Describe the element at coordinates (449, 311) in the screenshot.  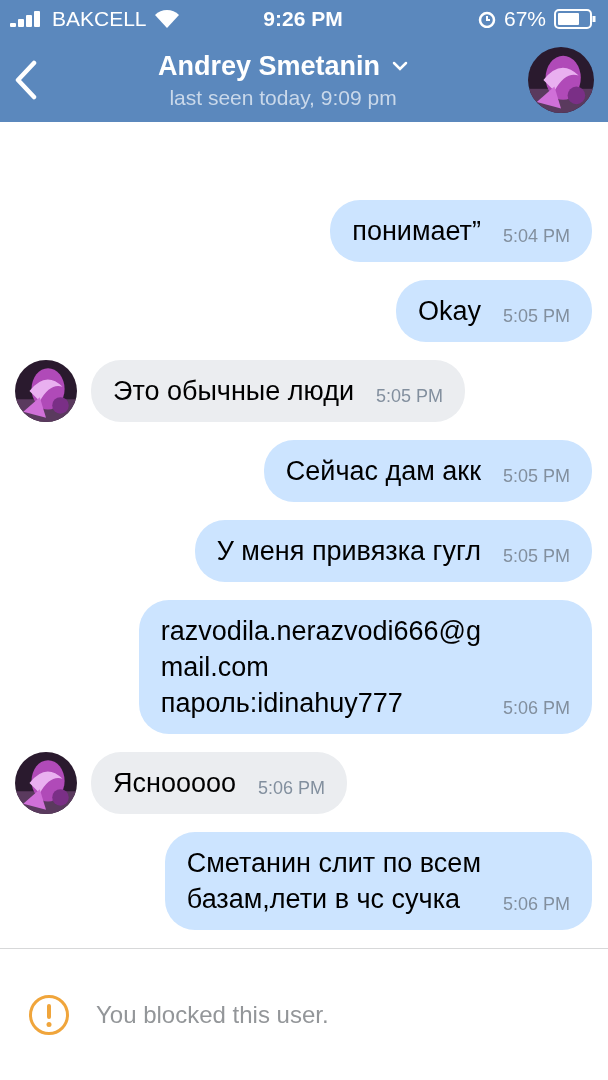
I see `message-text: Okay` at that location.